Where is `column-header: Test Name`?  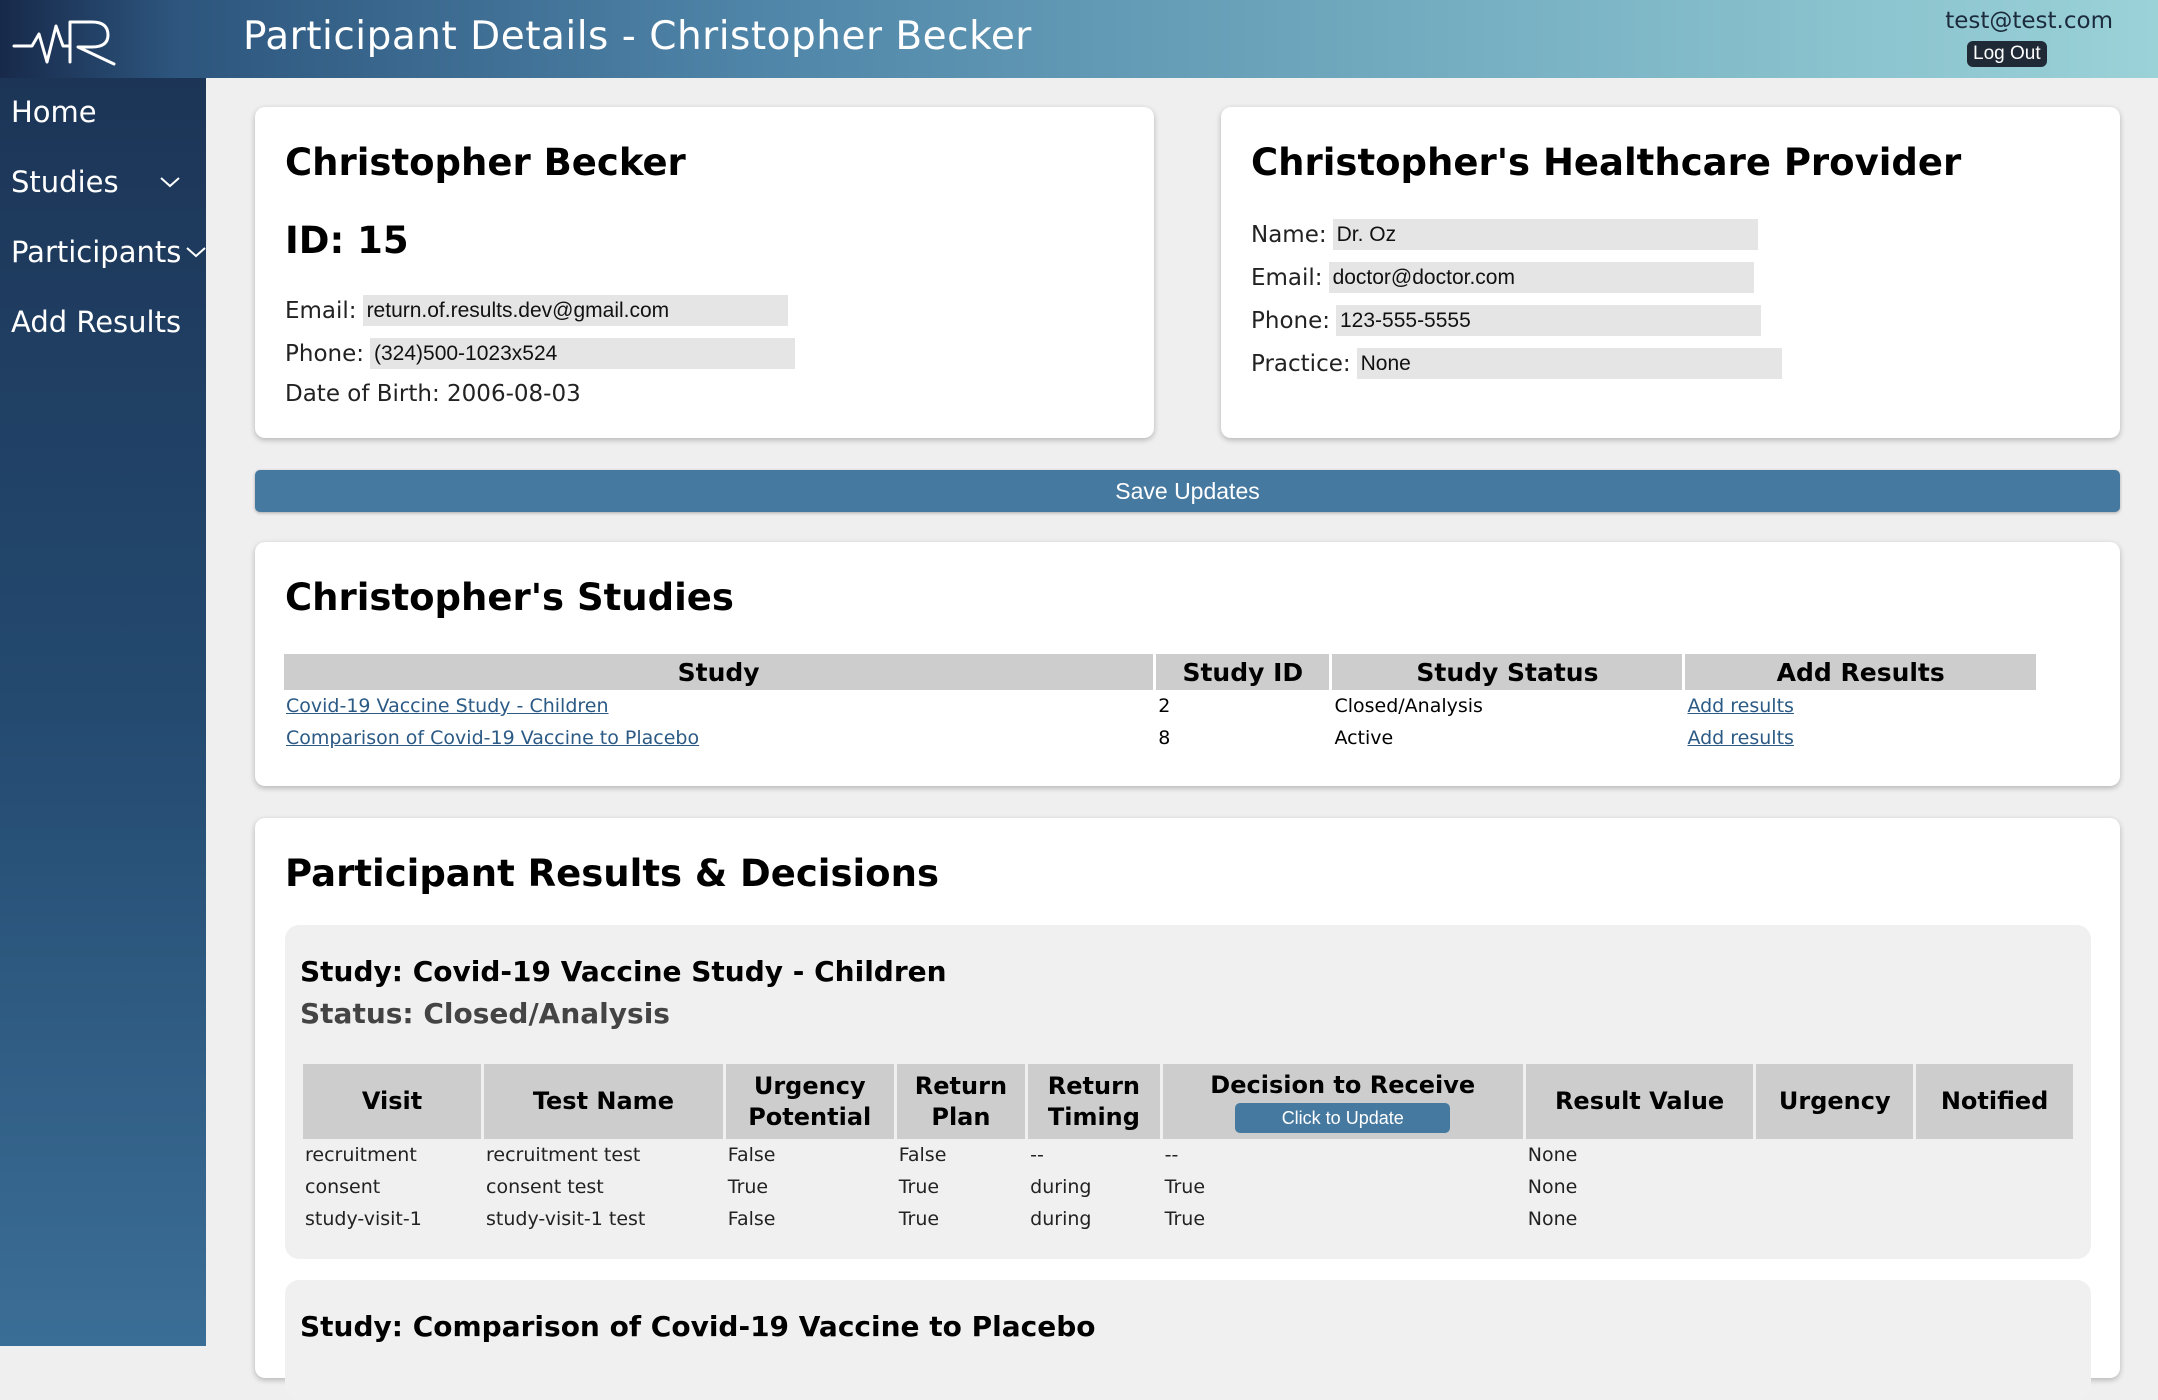
column-header: Test Name is located at coordinates (603, 1101).